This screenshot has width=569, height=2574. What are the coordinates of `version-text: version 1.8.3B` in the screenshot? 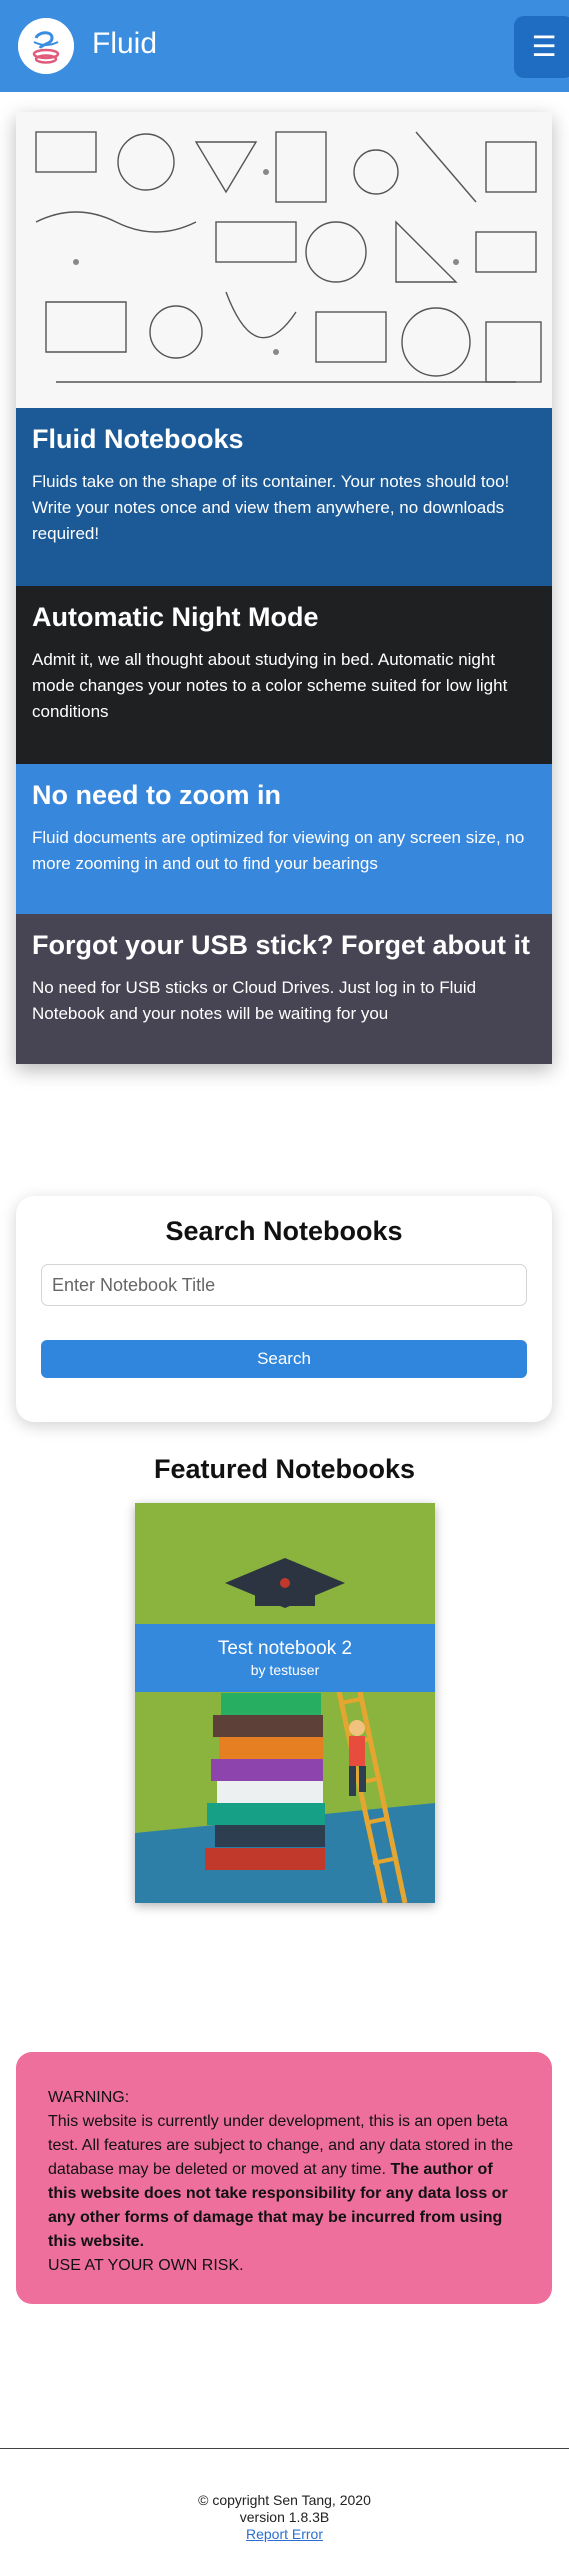 It's located at (284, 2517).